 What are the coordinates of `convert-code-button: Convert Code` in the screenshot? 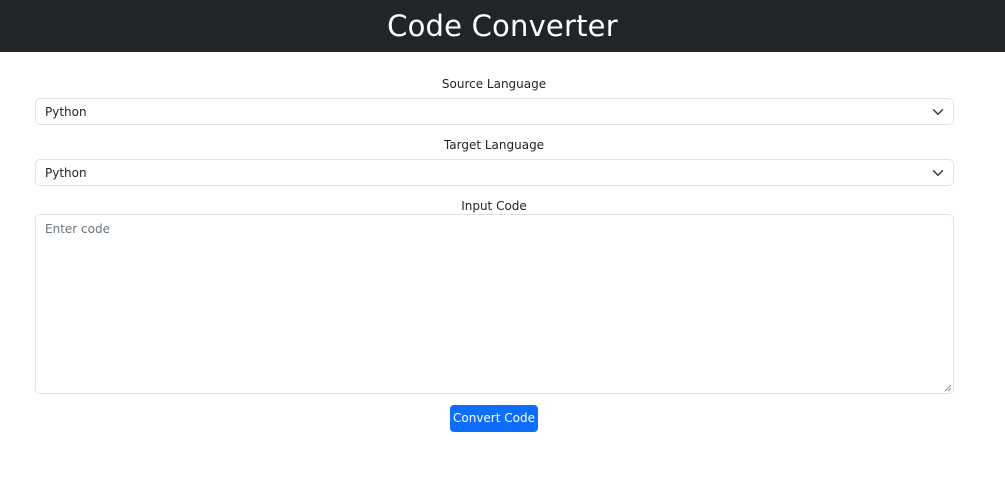 It's located at (494, 418).